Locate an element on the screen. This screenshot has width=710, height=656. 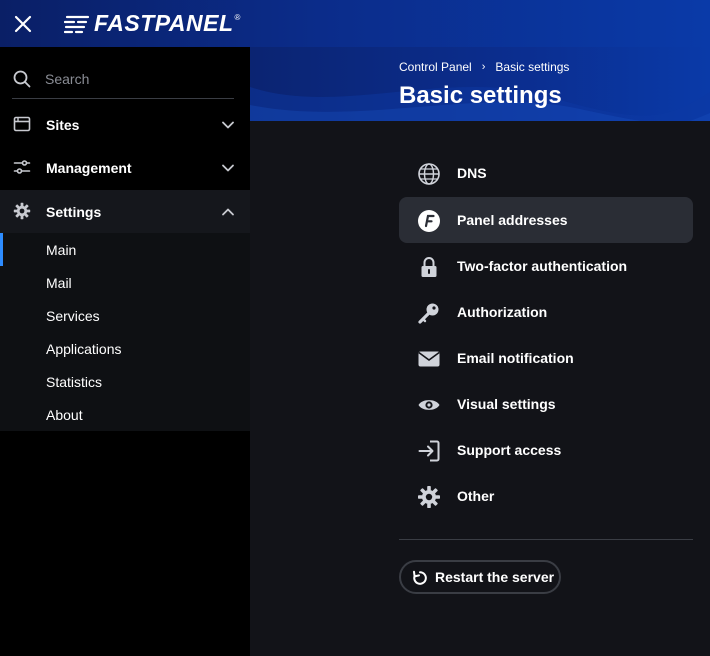
submenu-item-services: Services is located at coordinates (125, 315).